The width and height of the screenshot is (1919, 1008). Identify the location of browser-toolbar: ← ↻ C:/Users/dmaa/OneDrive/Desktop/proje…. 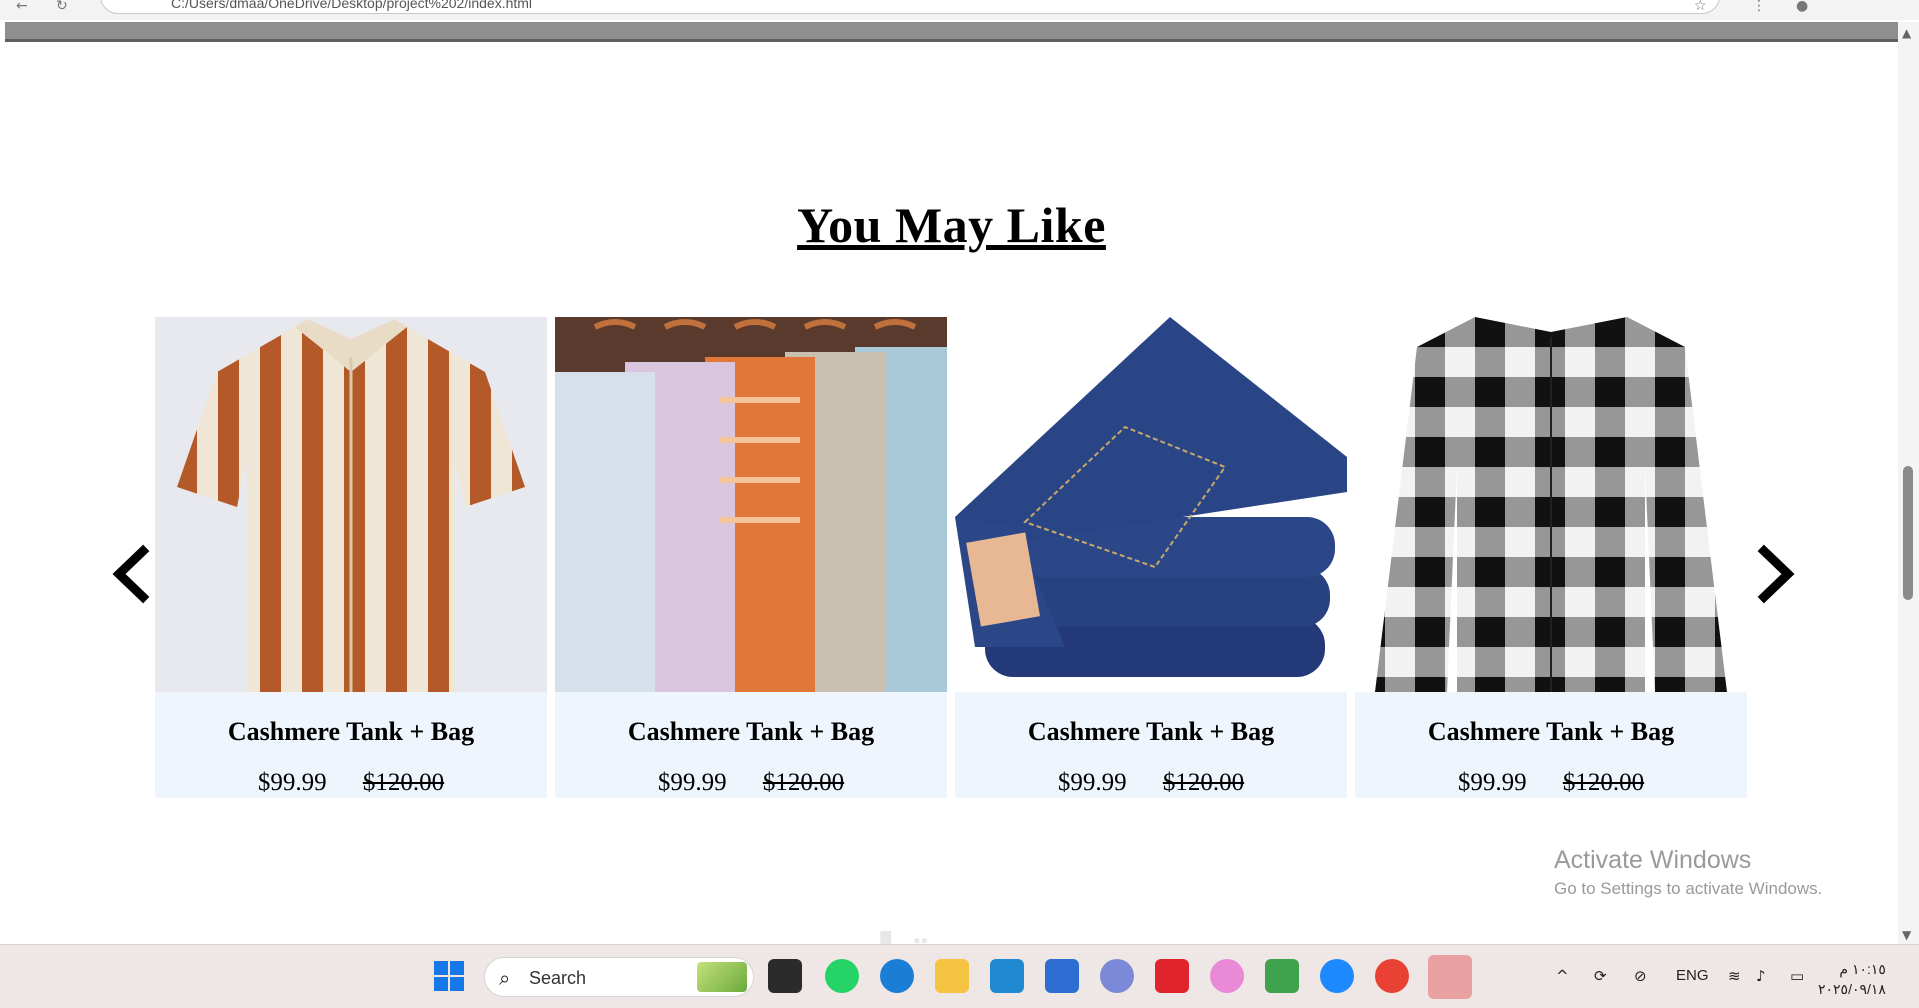
(959, 10).